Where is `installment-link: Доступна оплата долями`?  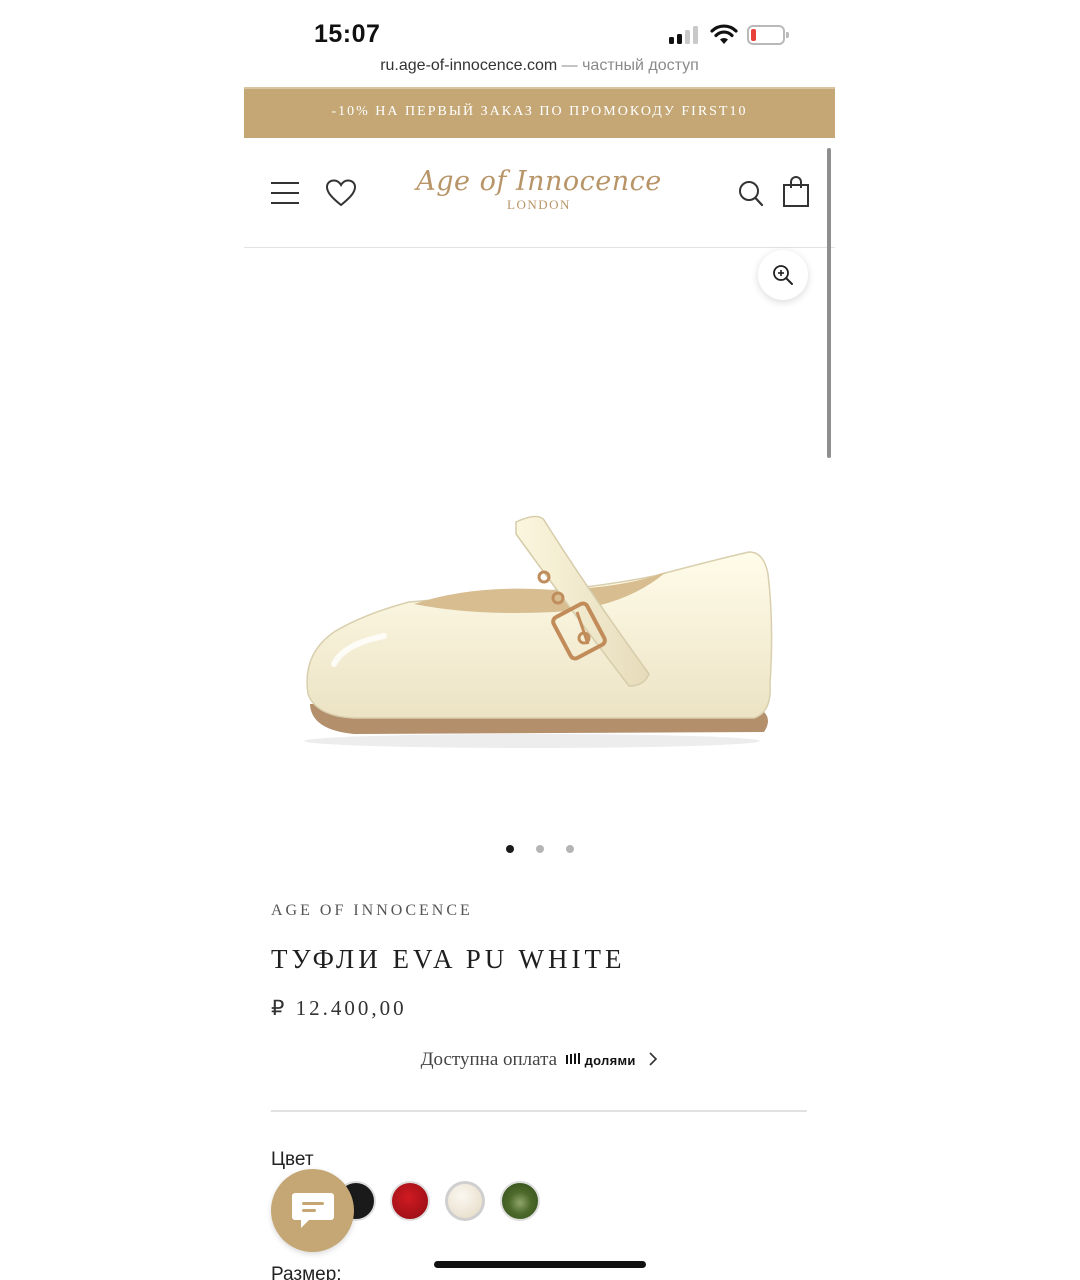
installment-link: Доступна оплата долями is located at coordinates (539, 1060).